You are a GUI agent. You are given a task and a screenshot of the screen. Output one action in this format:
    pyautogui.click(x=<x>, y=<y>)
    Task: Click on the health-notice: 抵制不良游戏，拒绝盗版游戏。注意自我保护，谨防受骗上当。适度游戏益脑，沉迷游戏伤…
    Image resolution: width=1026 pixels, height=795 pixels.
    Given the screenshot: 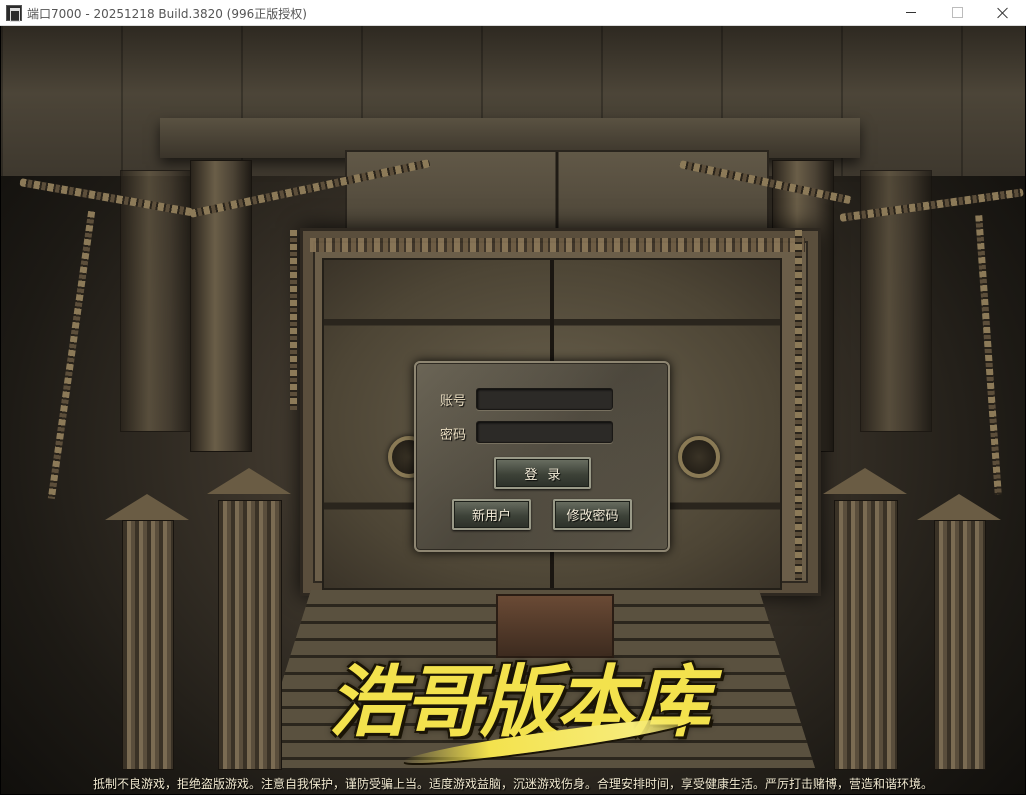 What is the action you would take?
    pyautogui.click(x=512, y=784)
    